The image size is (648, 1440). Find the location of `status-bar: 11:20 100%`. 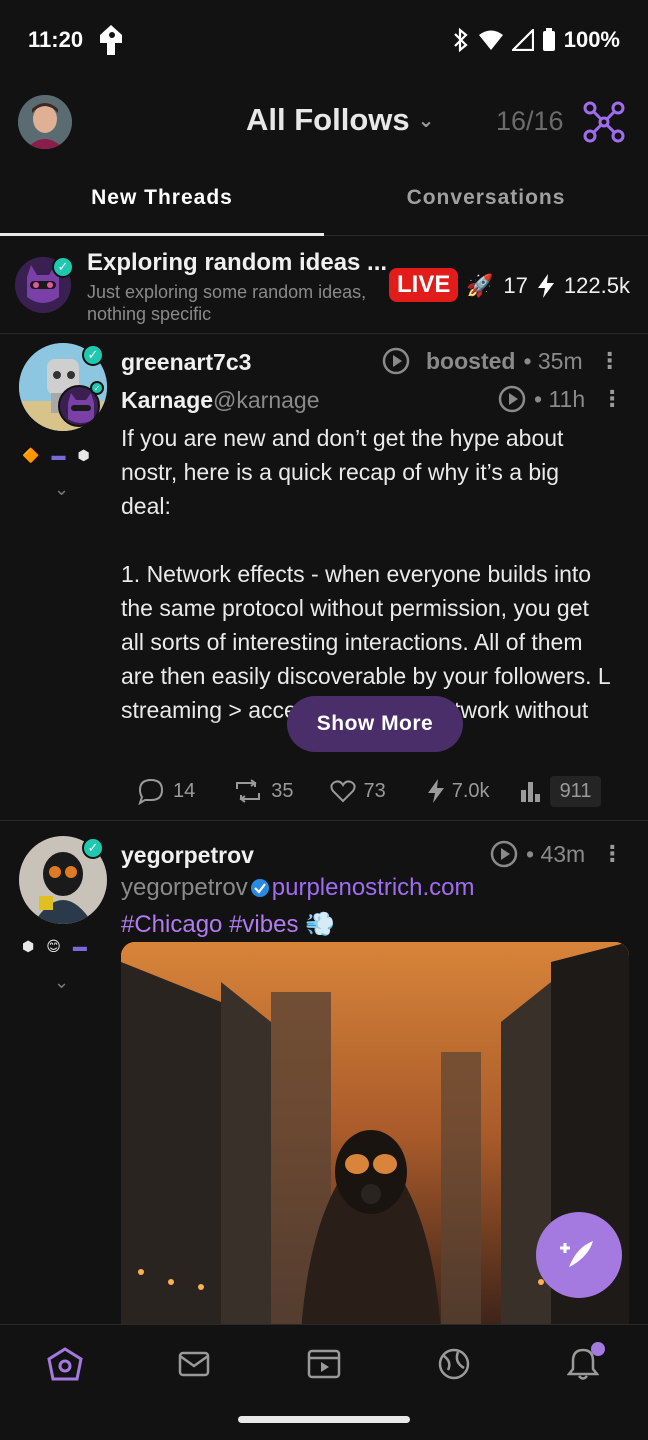

status-bar: 11:20 100% is located at coordinates (324, 40).